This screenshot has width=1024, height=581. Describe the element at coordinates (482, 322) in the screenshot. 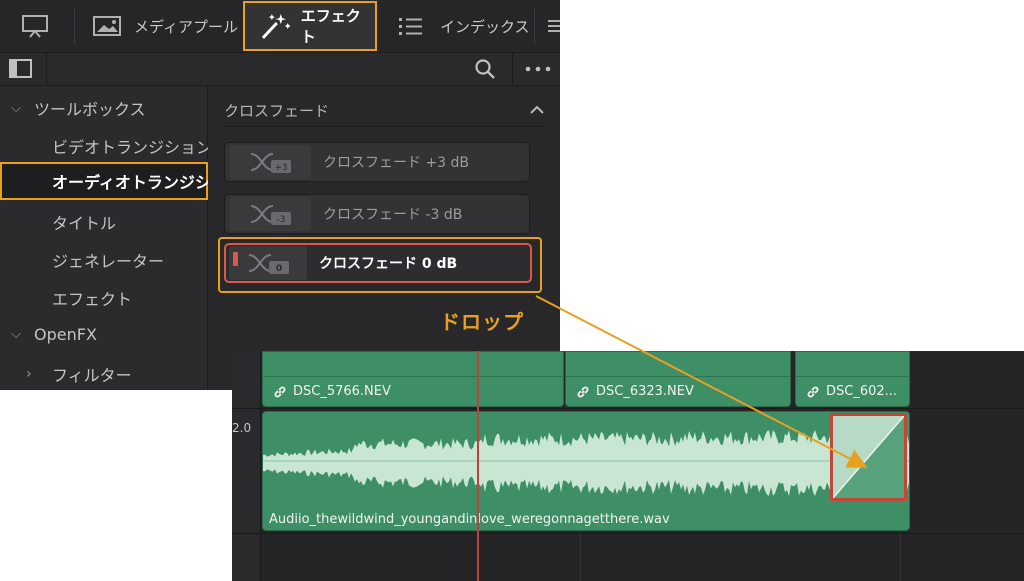

I see `drop-annotation: ドロップ` at that location.